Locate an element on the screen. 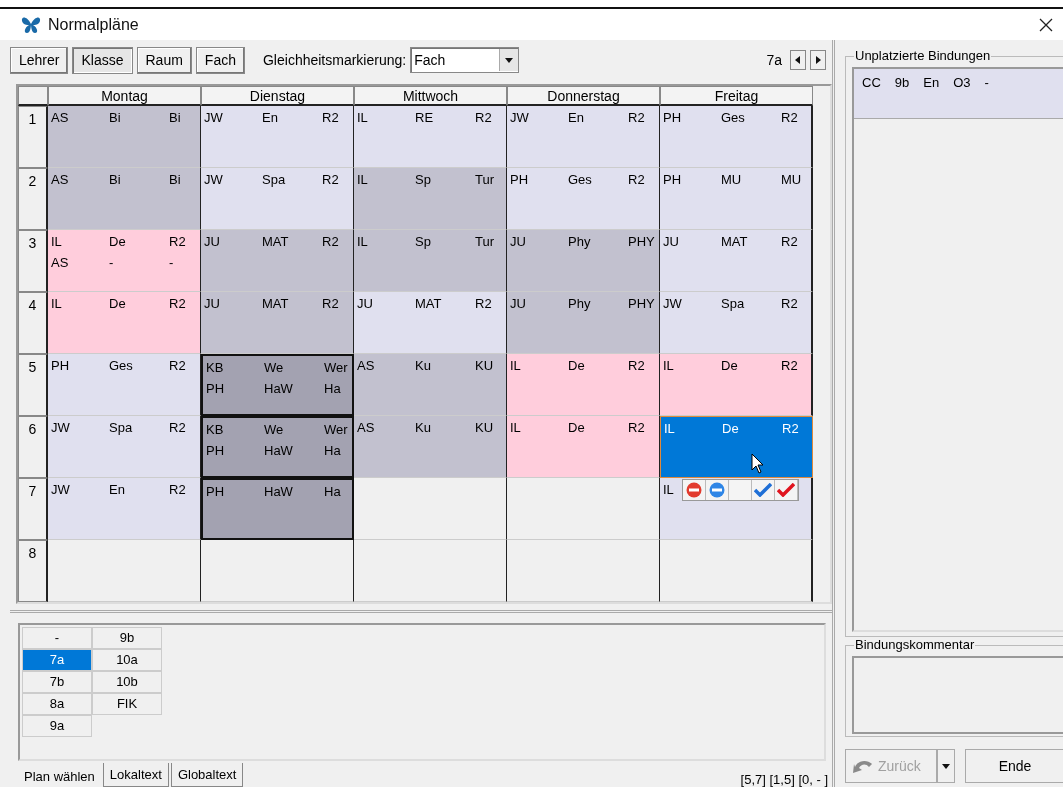 The height and width of the screenshot is (787, 1063). left-arrow-icon is located at coordinates (798, 60).